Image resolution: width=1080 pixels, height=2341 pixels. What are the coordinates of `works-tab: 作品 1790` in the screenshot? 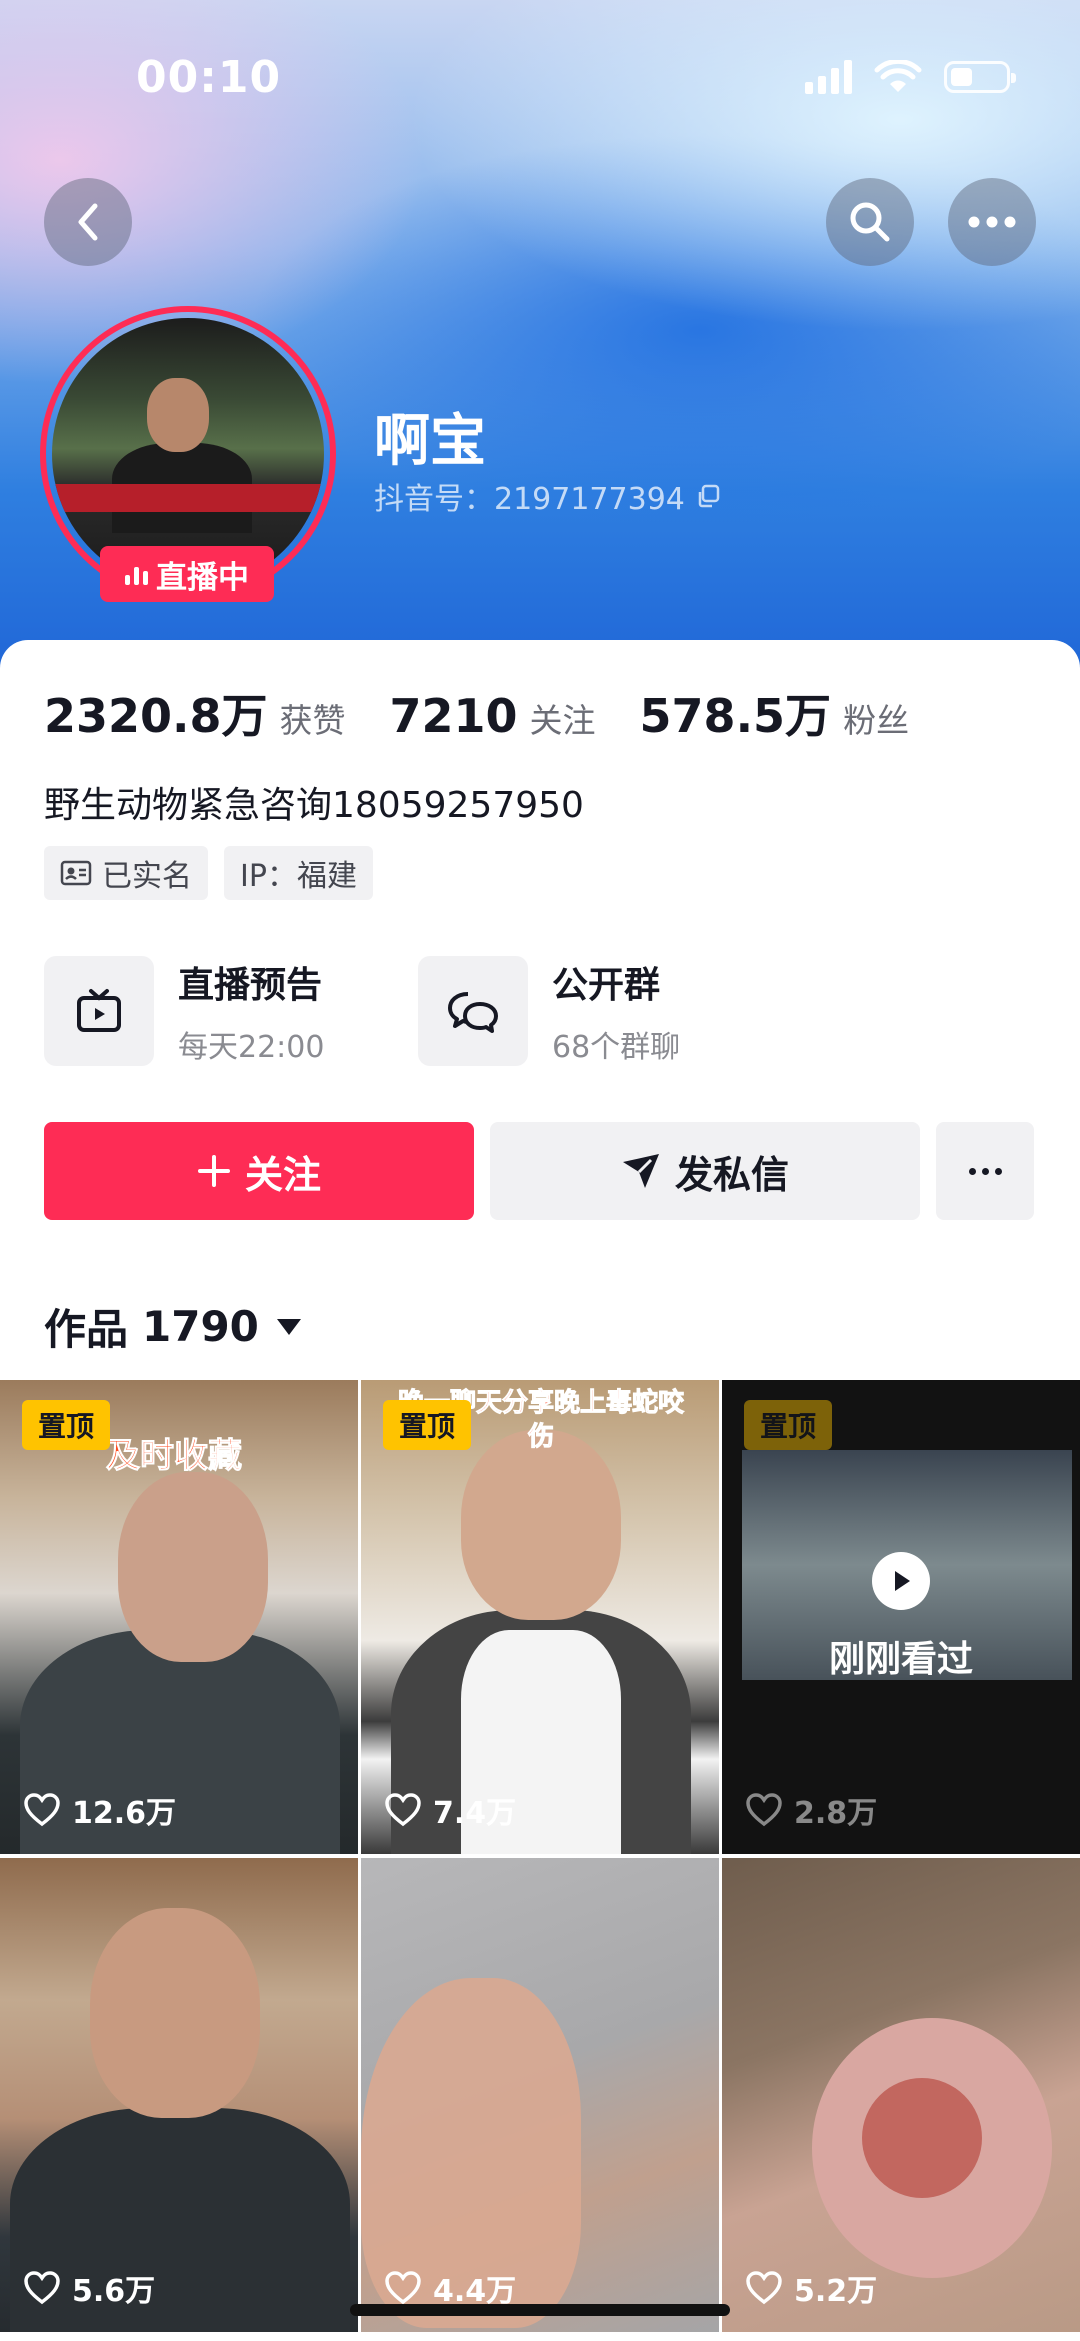 It's located at (172, 1326).